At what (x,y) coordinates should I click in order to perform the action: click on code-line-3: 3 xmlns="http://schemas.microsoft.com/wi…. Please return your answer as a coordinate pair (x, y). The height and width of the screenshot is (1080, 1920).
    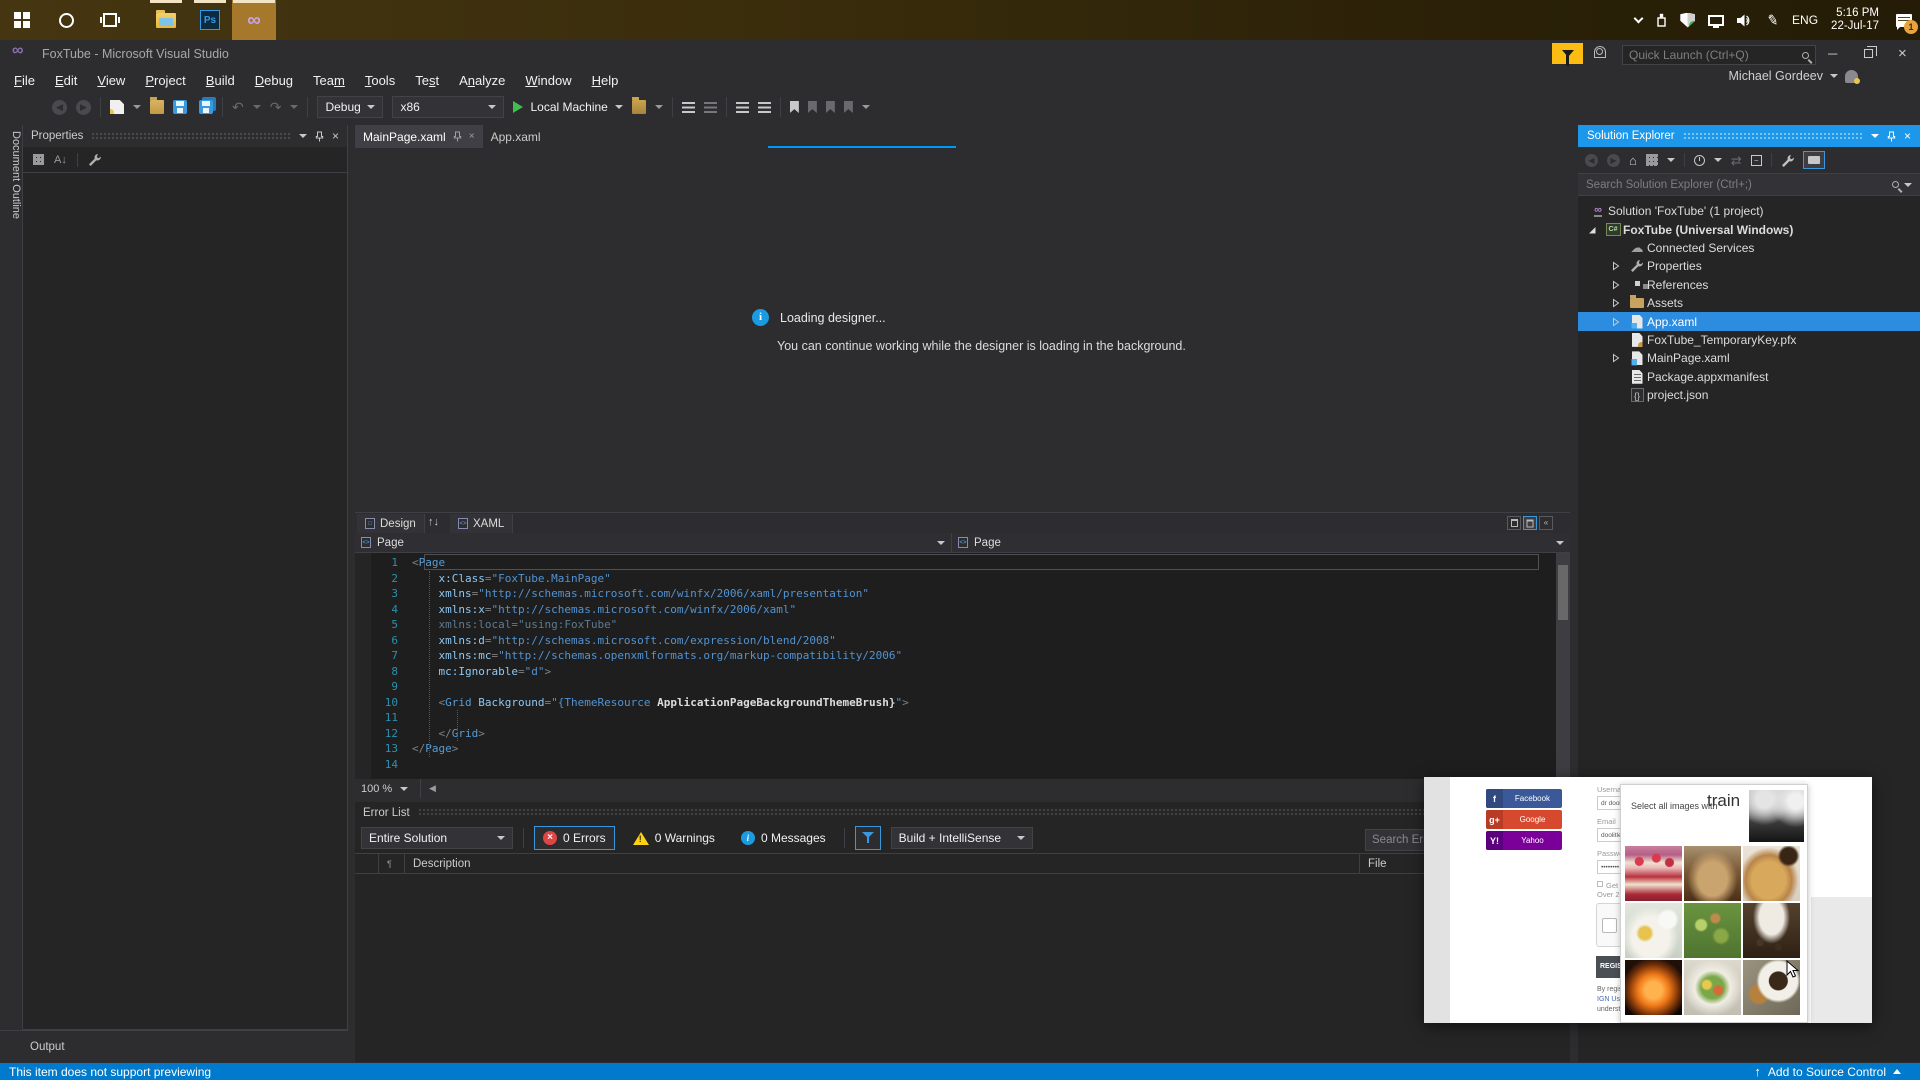
    Looking at the image, I should click on (947, 594).